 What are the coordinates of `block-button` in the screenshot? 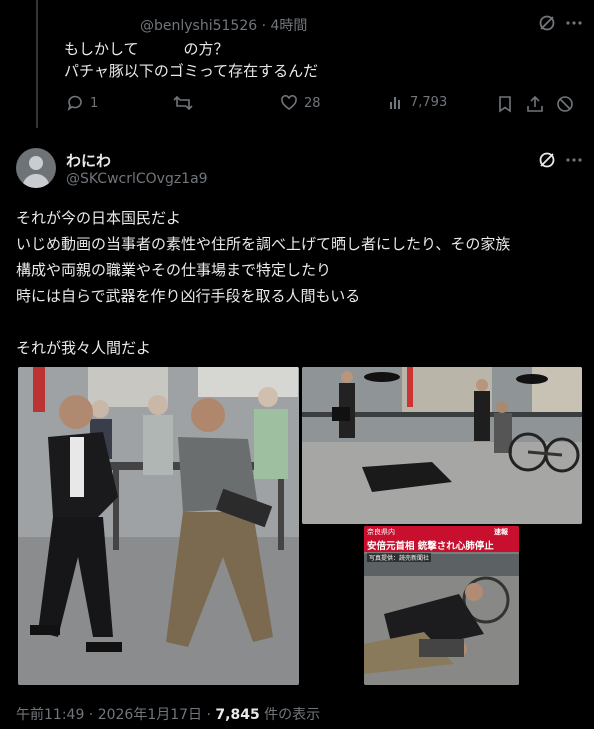 It's located at (565, 104).